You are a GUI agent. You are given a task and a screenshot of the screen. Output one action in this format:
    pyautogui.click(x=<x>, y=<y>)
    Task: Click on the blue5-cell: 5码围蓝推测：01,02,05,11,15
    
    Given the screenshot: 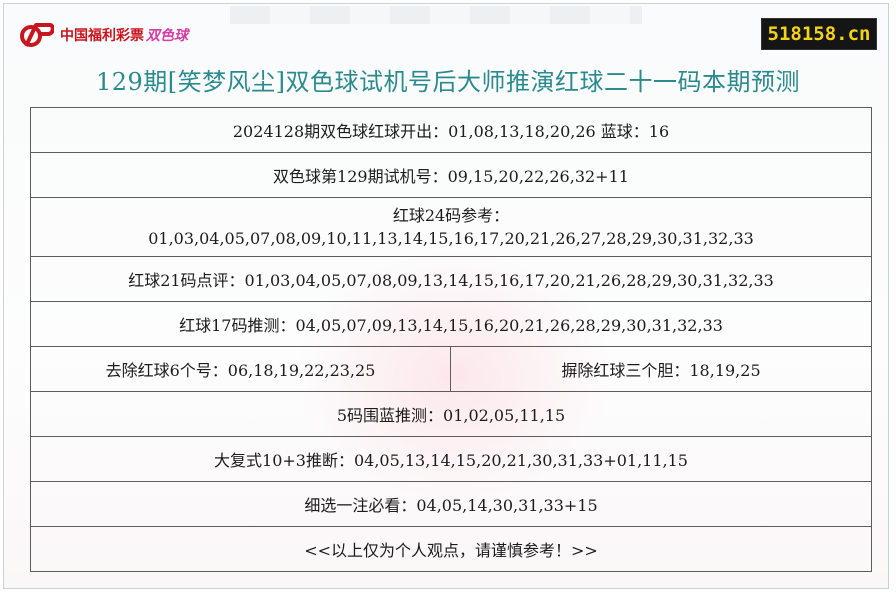 What is the action you would take?
    pyautogui.click(x=451, y=414)
    